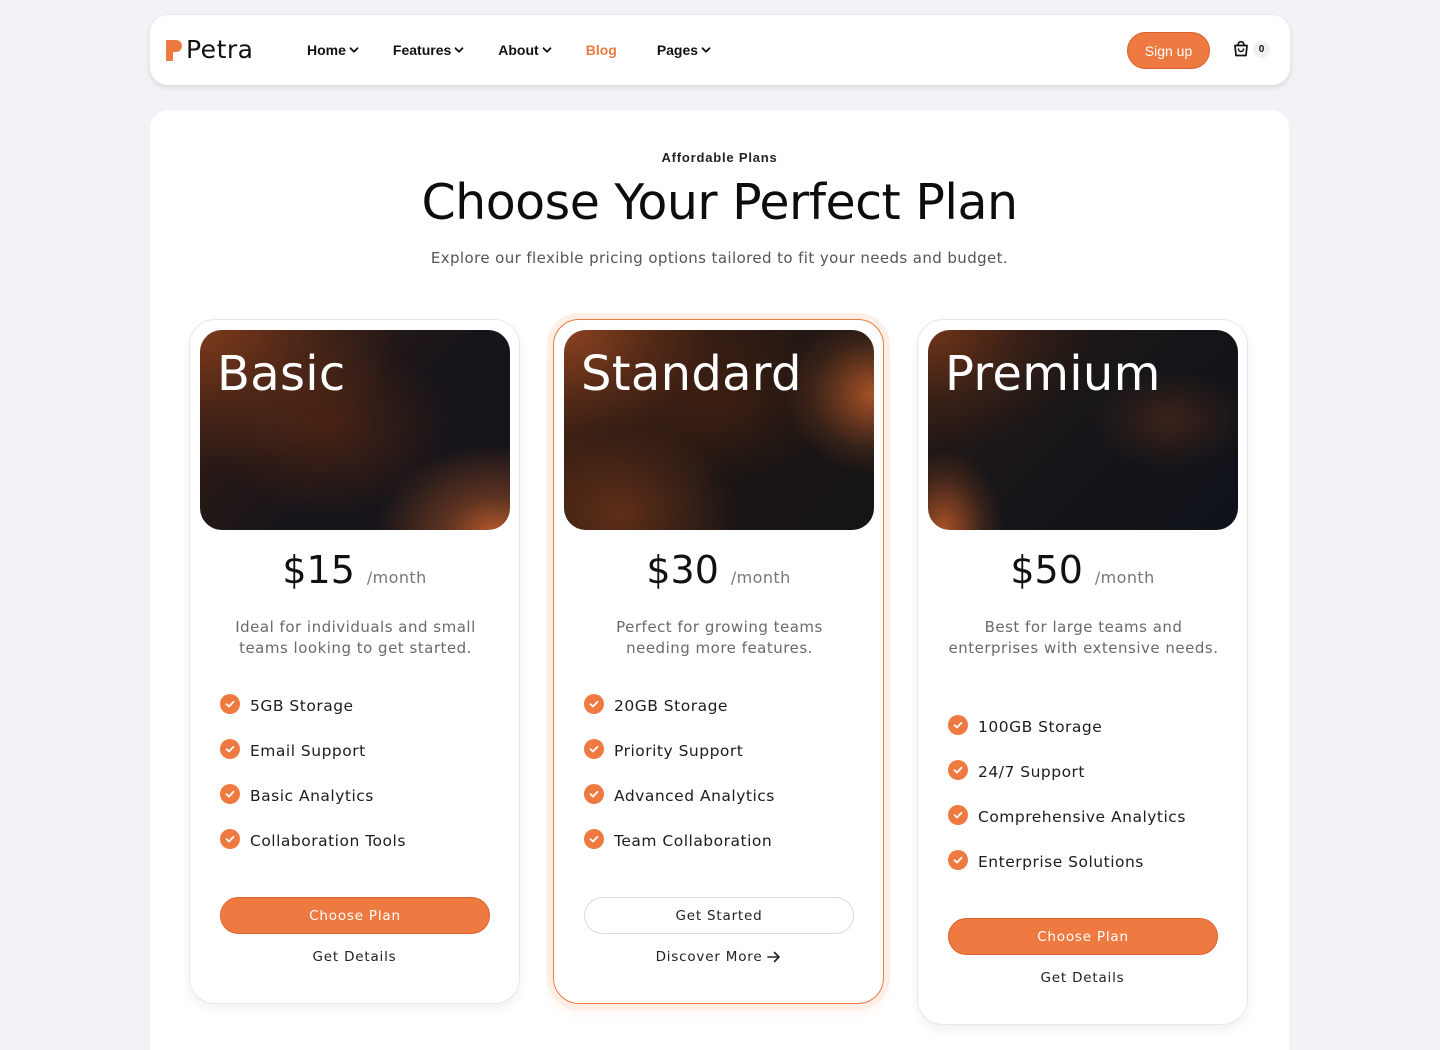 Image resolution: width=1440 pixels, height=1050 pixels. I want to click on feature-label: 20GB Storage, so click(671, 705).